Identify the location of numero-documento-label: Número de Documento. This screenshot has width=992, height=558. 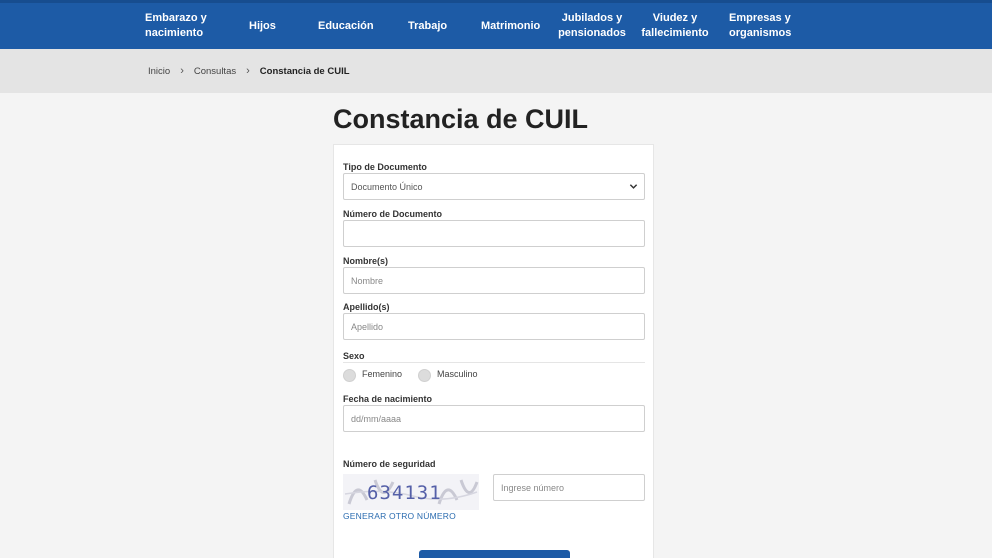
(393, 214).